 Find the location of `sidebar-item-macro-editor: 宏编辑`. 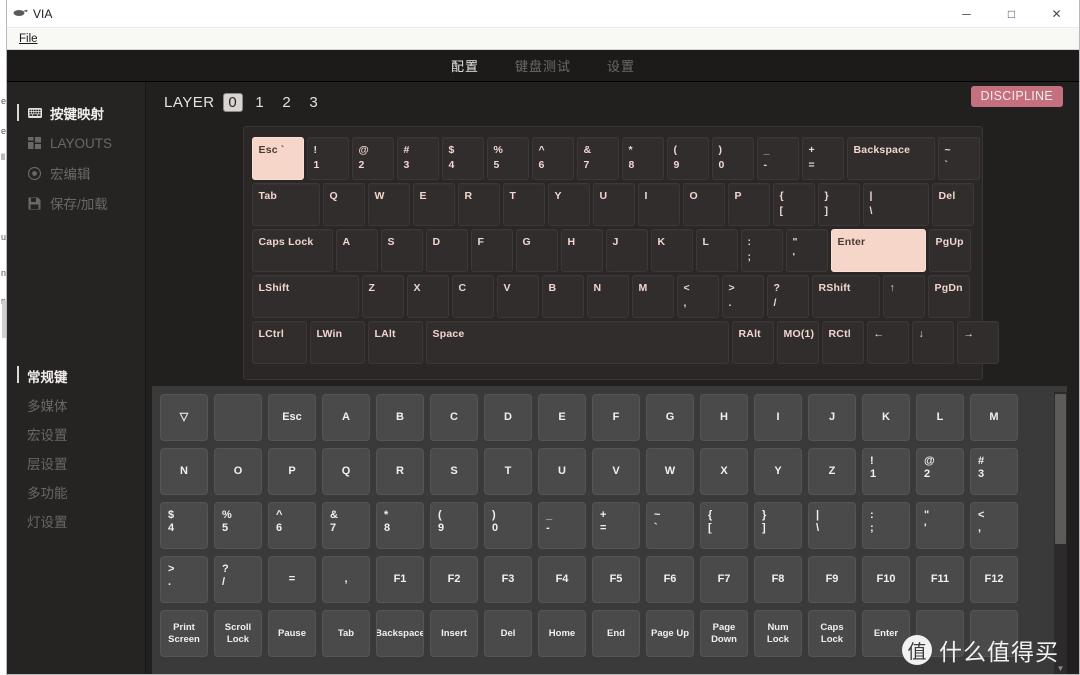

sidebar-item-macro-editor: 宏编辑 is located at coordinates (82, 173).